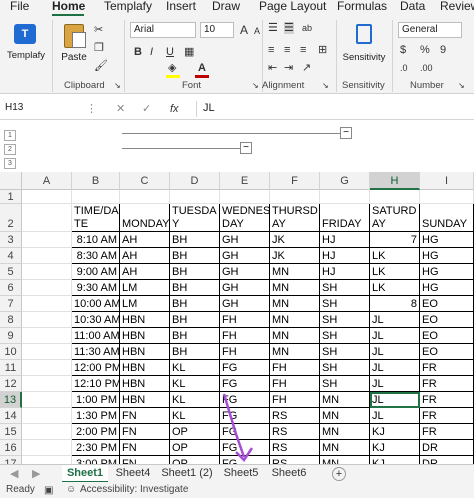  What do you see at coordinates (11, 320) in the screenshot?
I see `row-header-8: 8` at bounding box center [11, 320].